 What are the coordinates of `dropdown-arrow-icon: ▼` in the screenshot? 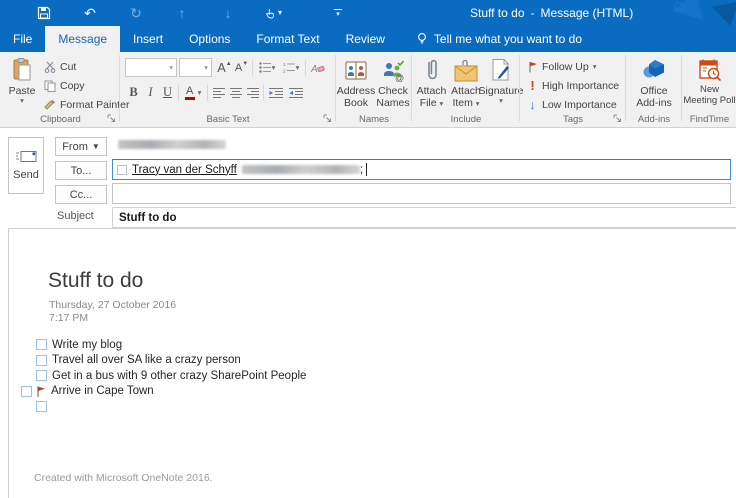 It's located at (95, 146).